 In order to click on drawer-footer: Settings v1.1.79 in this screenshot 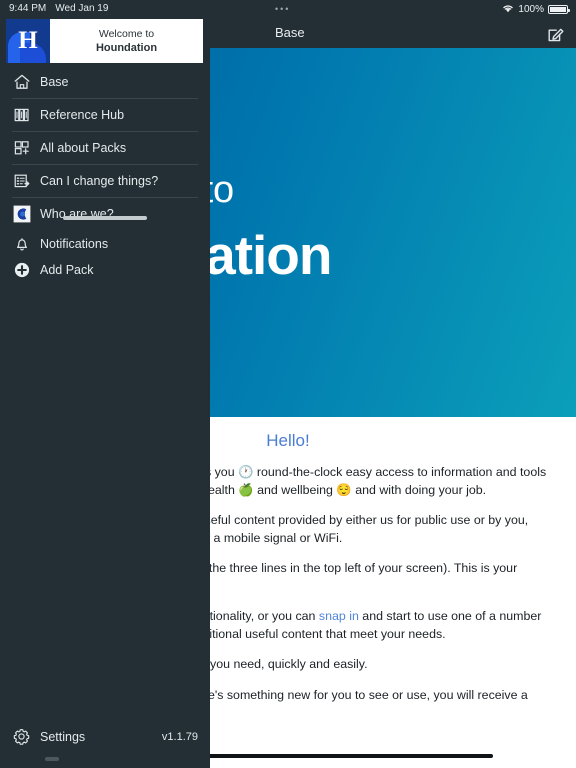, I will do `click(105, 736)`.